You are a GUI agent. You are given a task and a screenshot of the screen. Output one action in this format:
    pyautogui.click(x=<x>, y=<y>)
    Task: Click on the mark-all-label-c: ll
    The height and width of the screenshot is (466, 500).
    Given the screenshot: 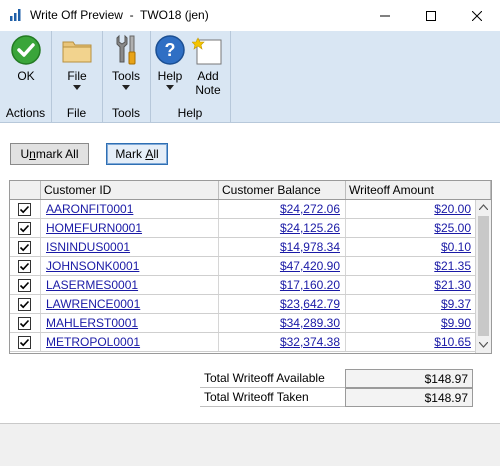 What is the action you would take?
    pyautogui.click(x=156, y=154)
    